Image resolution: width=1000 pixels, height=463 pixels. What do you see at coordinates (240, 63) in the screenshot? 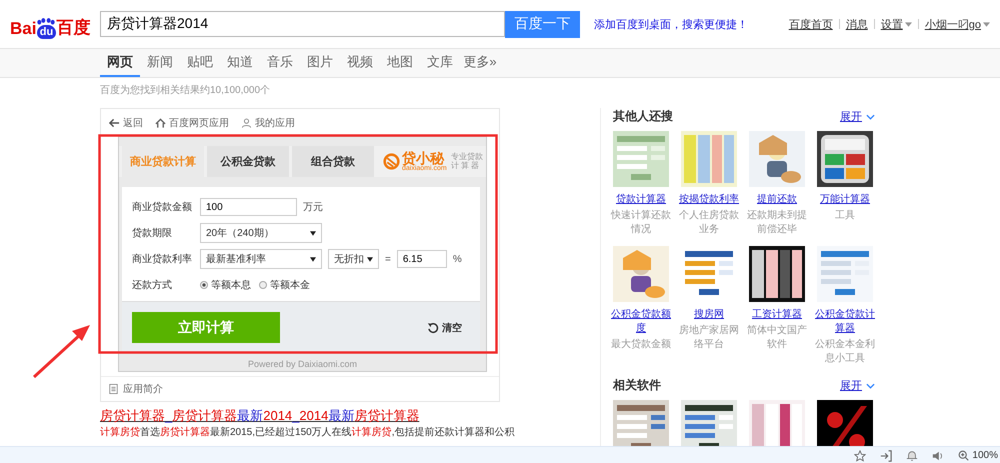
I see `nav-tab: 知道` at bounding box center [240, 63].